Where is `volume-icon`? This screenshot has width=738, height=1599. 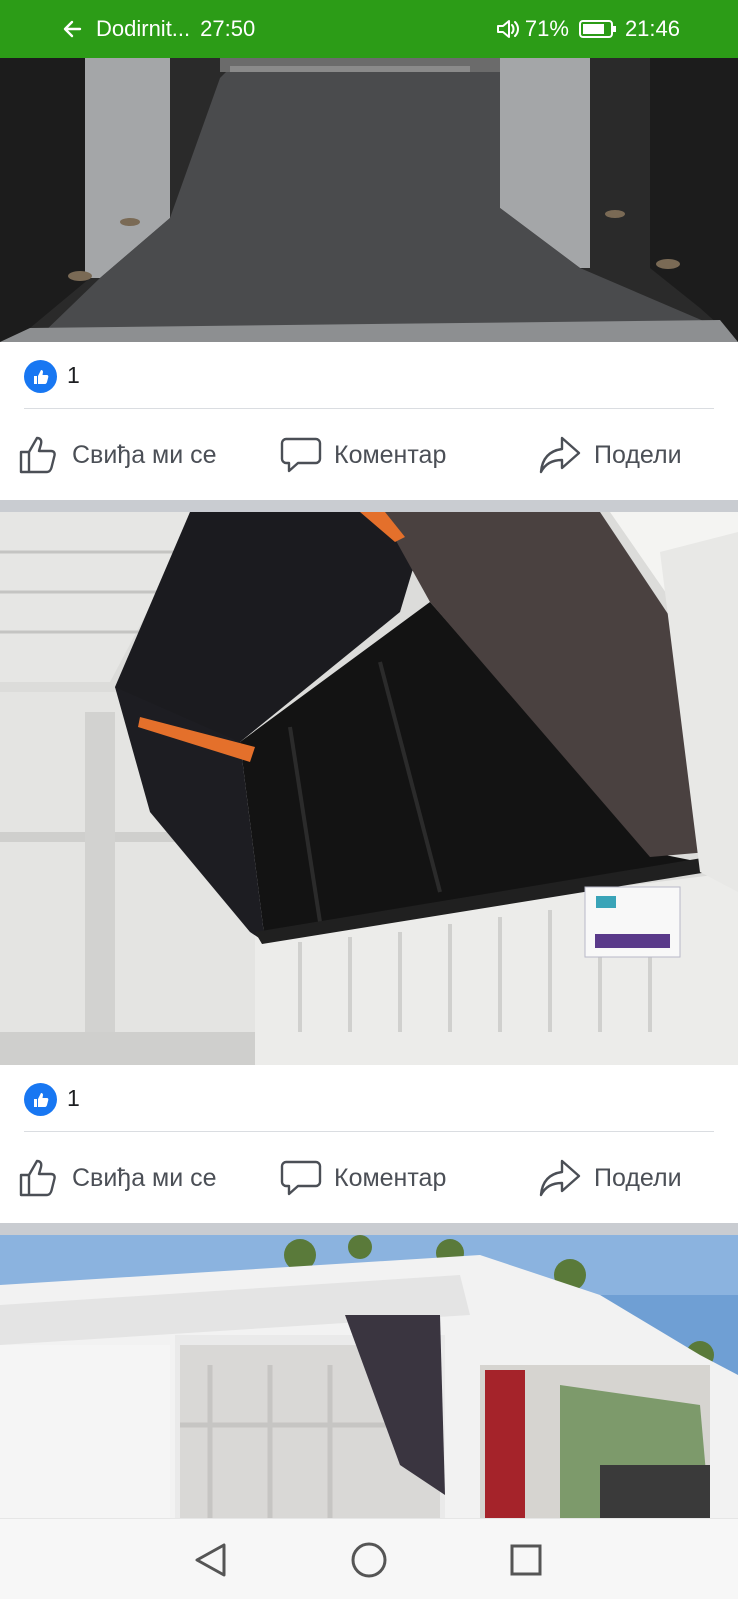
volume-icon is located at coordinates (507, 29).